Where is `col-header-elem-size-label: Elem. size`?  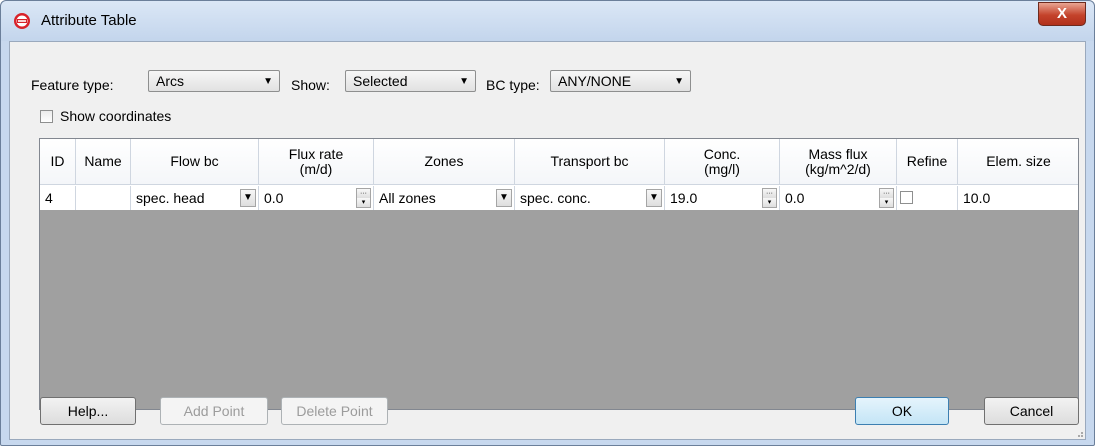
col-header-elem-size-label: Elem. size is located at coordinates (1018, 161).